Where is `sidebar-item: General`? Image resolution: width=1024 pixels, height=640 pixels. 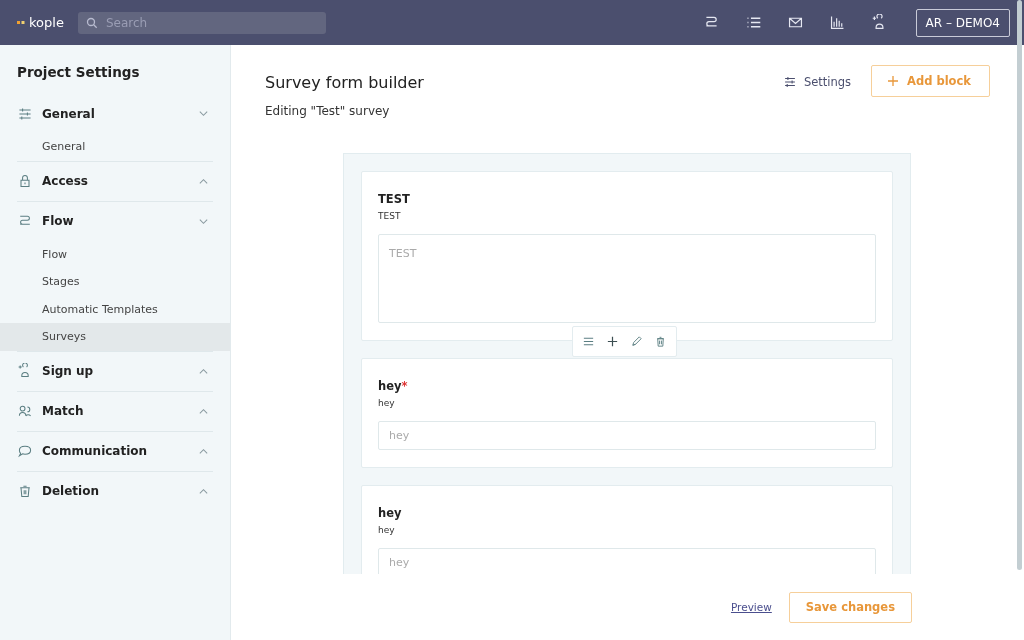 sidebar-item: General is located at coordinates (115, 147).